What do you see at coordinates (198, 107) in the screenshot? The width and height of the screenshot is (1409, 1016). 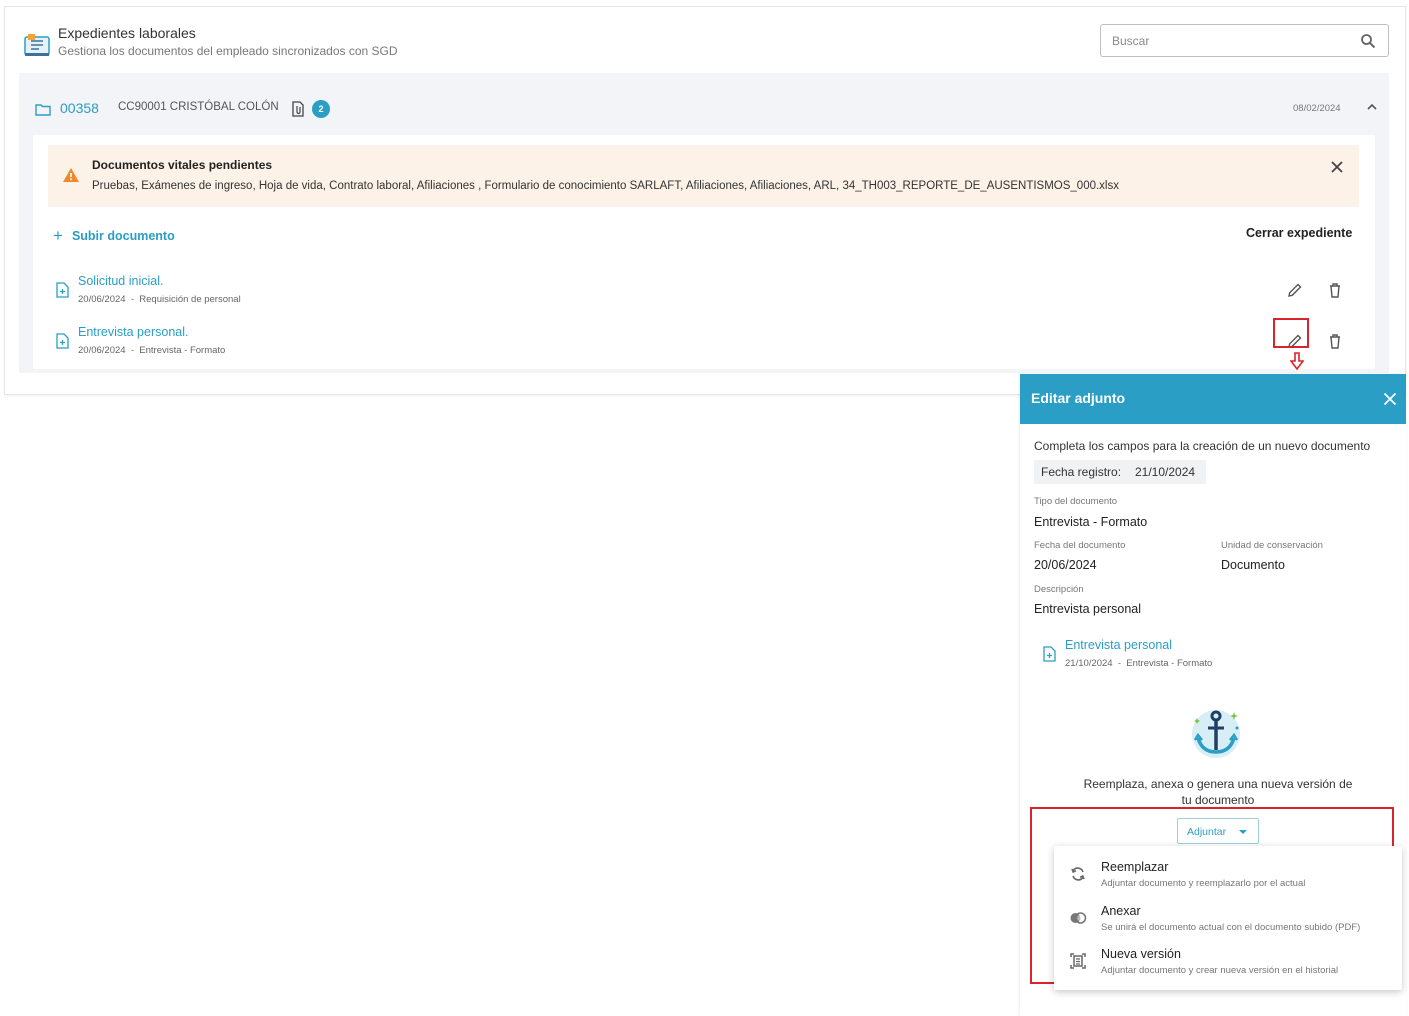 I see `record-employee-name: CC90001 CRISTÓBAL COLÓN` at bounding box center [198, 107].